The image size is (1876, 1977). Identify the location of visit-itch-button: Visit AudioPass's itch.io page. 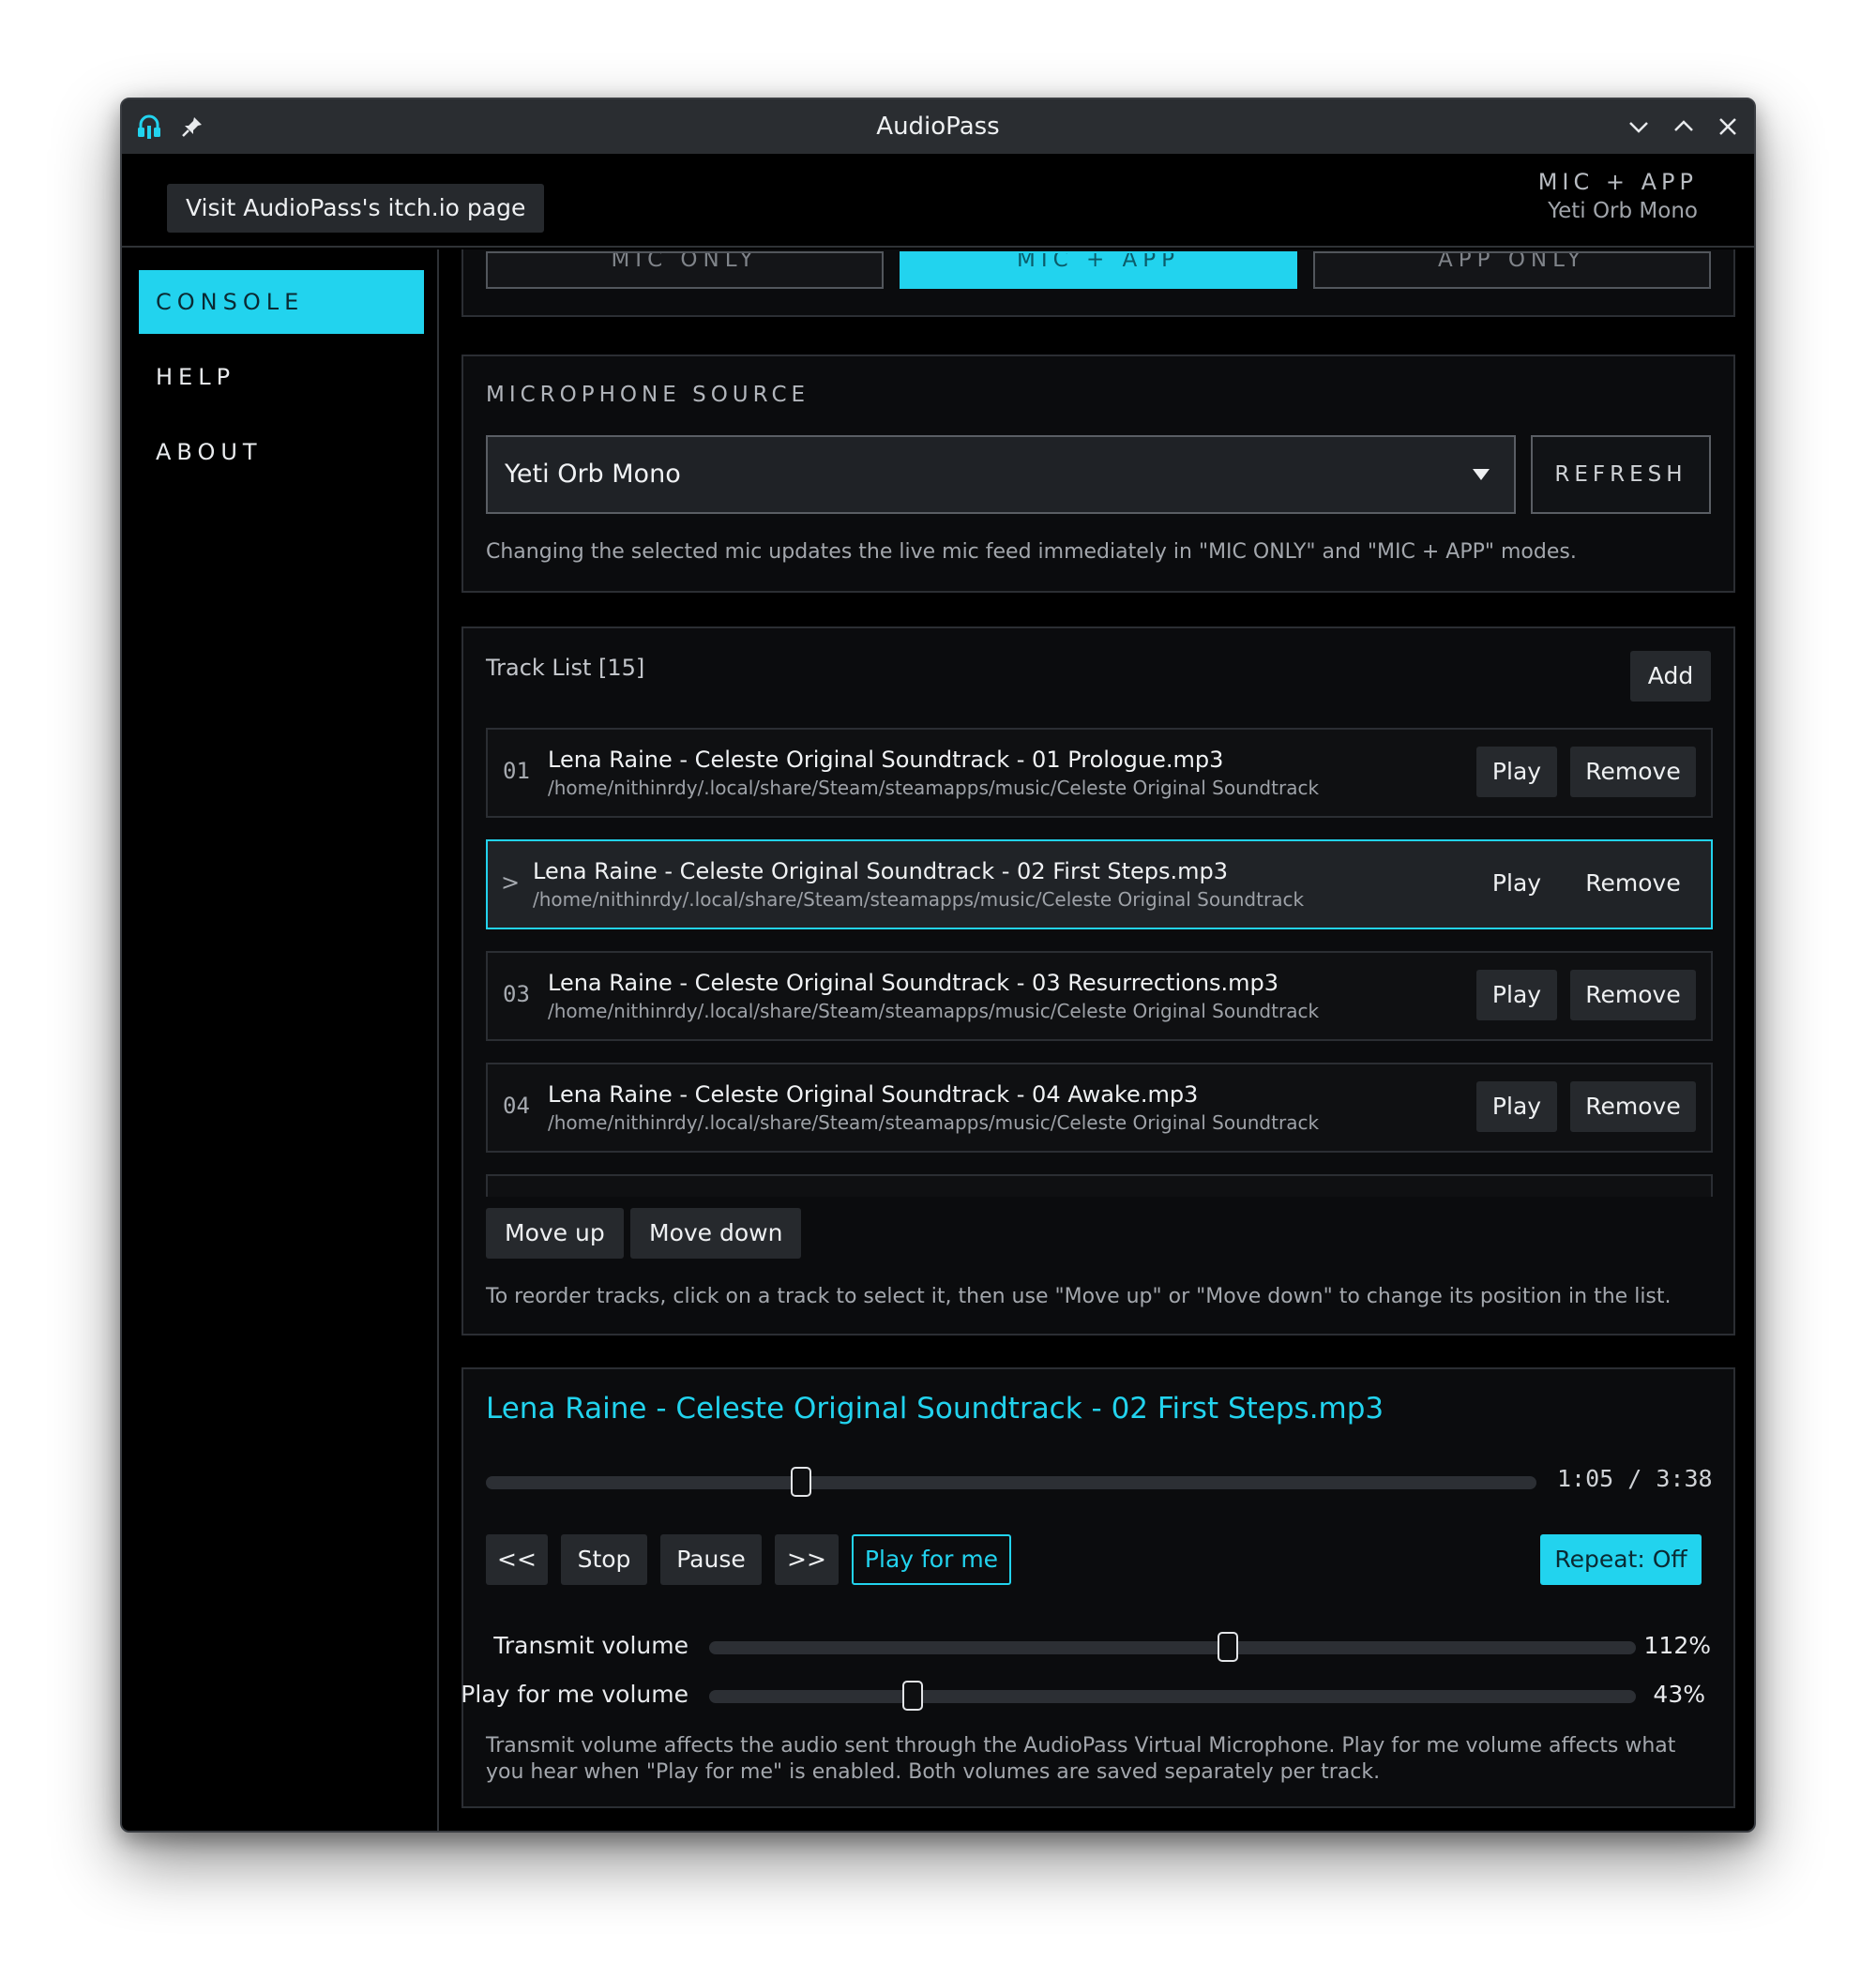
(356, 208).